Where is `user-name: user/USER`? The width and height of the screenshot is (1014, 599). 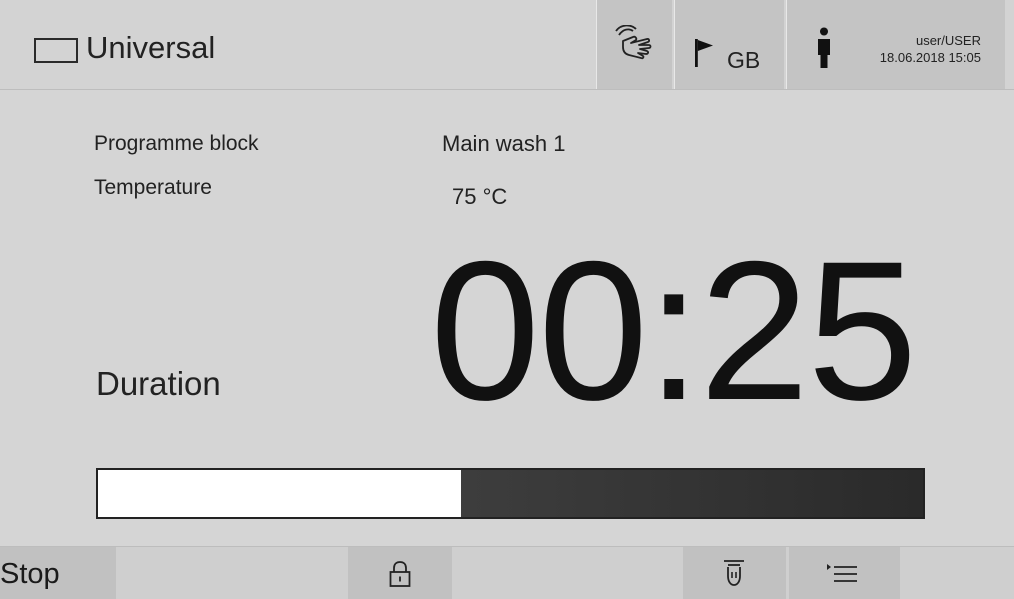
user-name: user/USER is located at coordinates (948, 40).